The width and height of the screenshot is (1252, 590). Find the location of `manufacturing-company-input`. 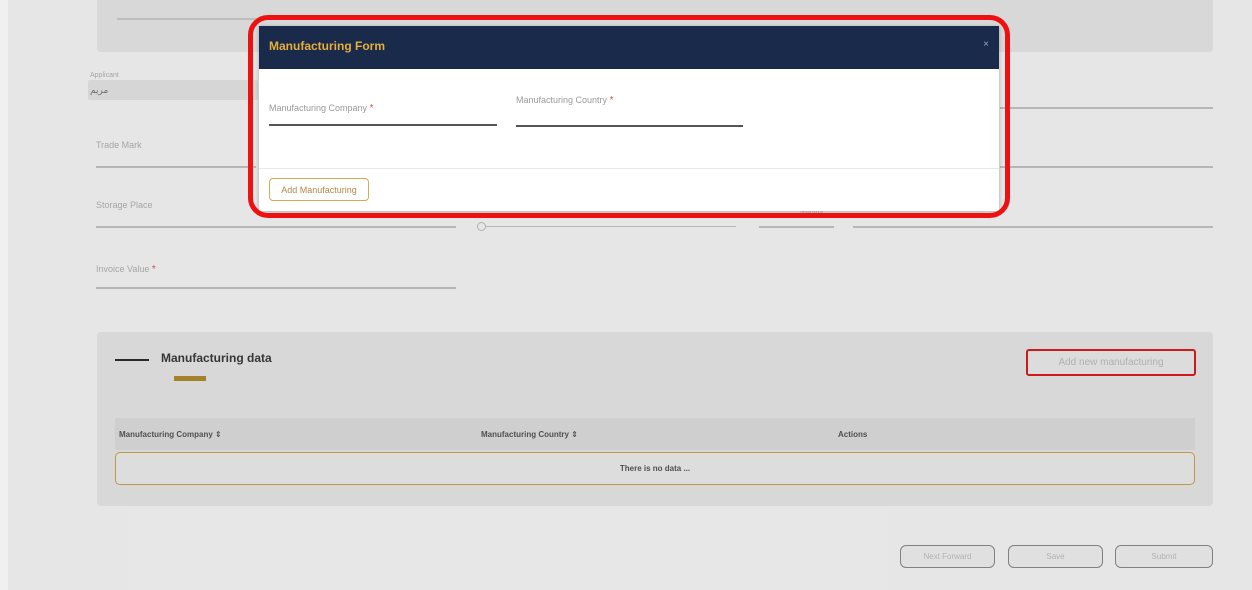

manufacturing-company-input is located at coordinates (383, 125).